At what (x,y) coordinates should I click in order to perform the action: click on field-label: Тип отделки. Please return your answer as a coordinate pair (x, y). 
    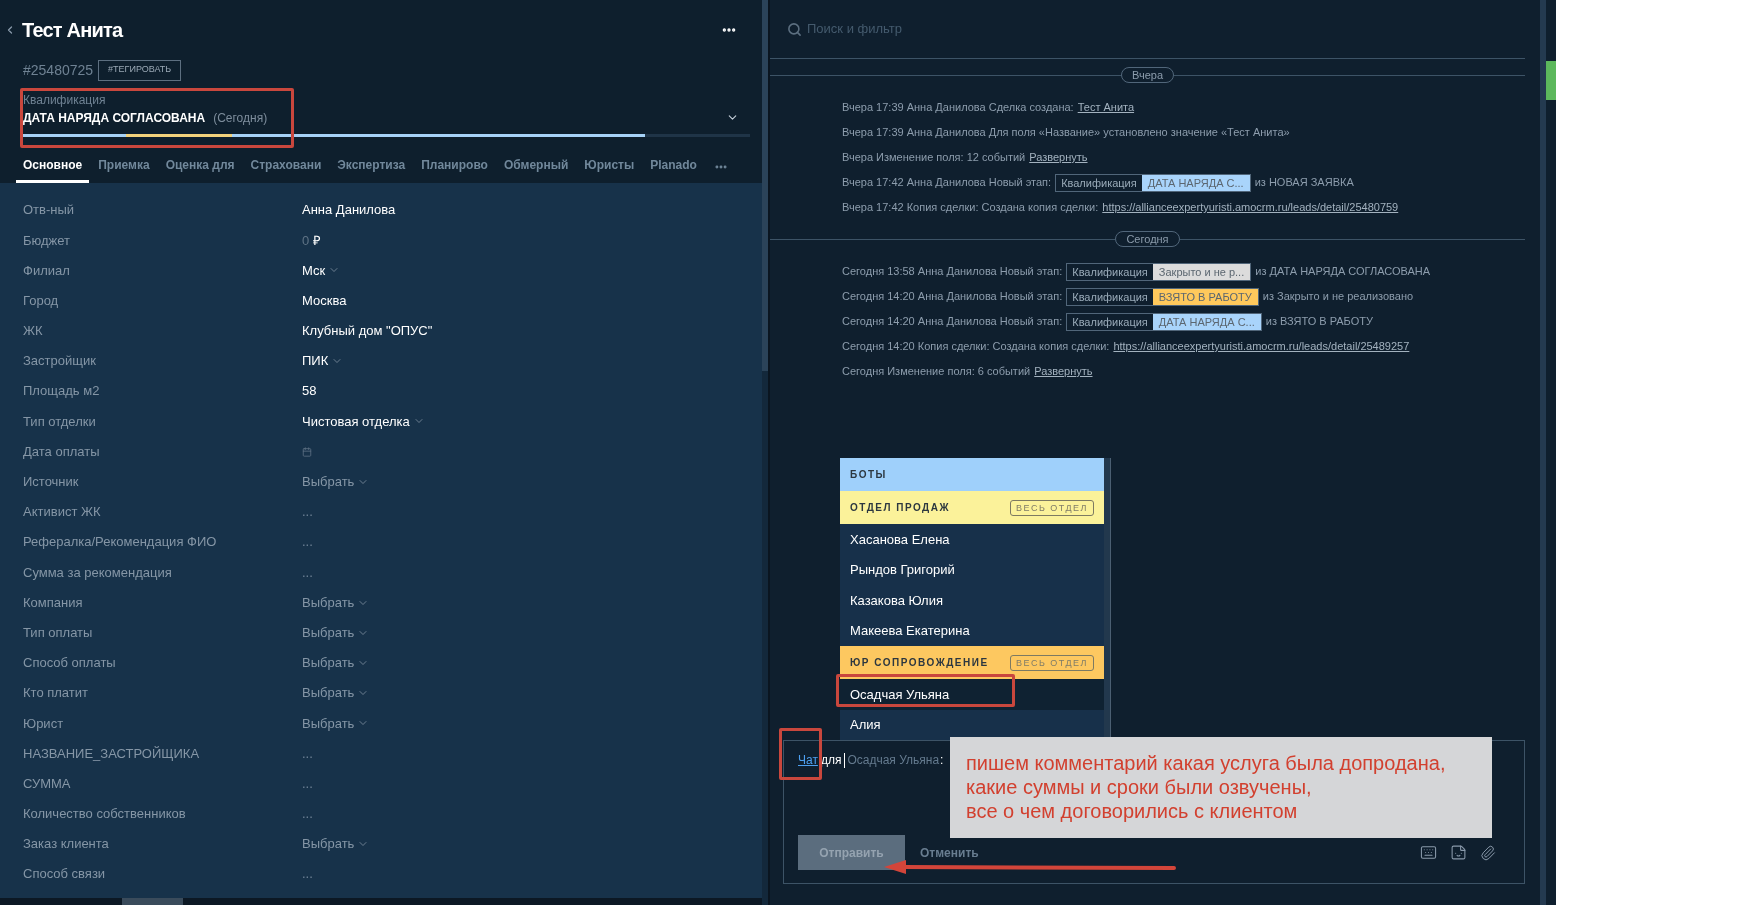
    Looking at the image, I should click on (60, 421).